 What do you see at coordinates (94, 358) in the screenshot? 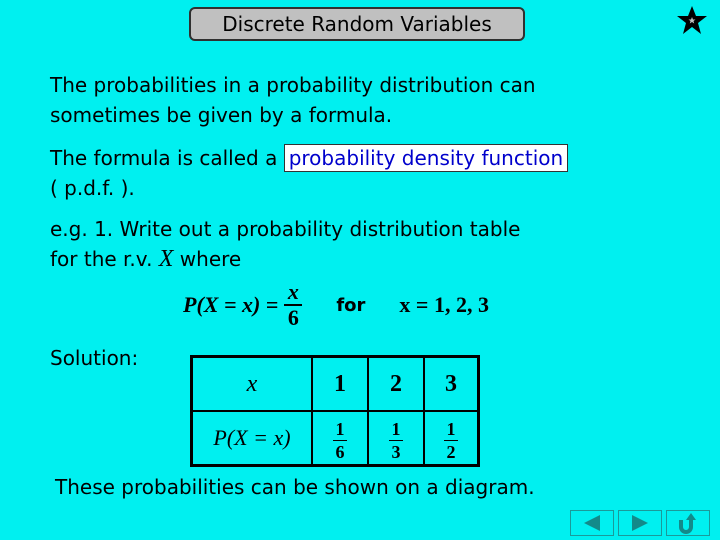
I see `solution-label: Solution:` at bounding box center [94, 358].